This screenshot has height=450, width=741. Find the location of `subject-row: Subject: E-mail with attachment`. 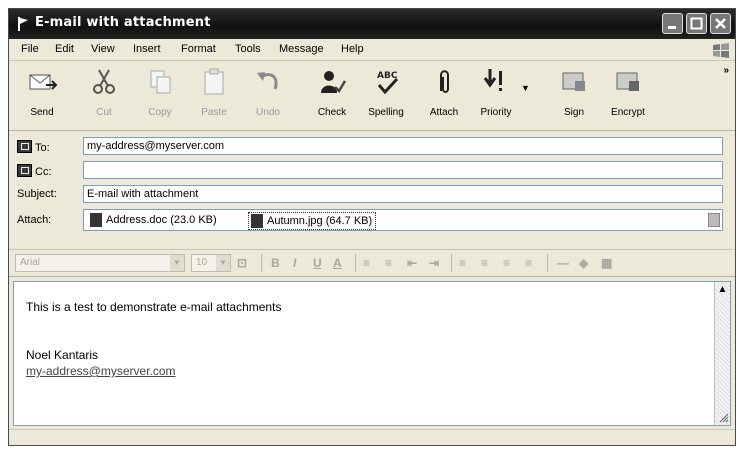

subject-row: Subject: E-mail with attachment is located at coordinates (372, 195).